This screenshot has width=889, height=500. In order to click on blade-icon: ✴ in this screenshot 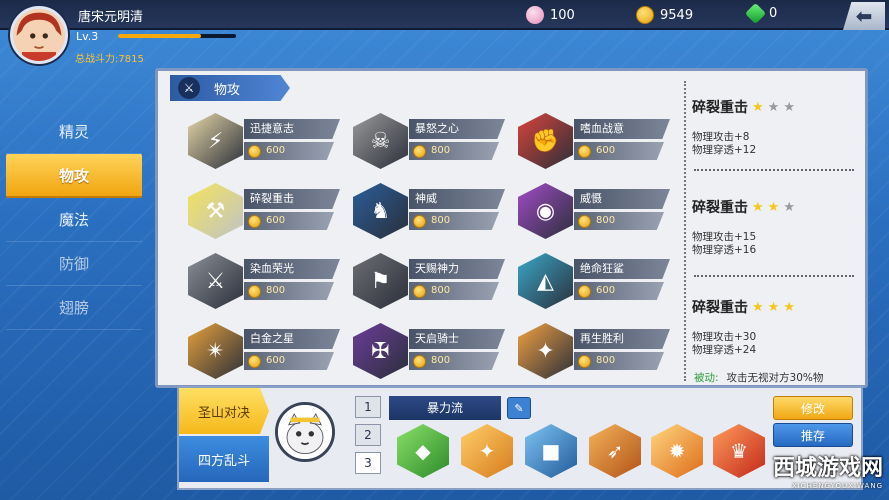, I will do `click(215, 351)`.